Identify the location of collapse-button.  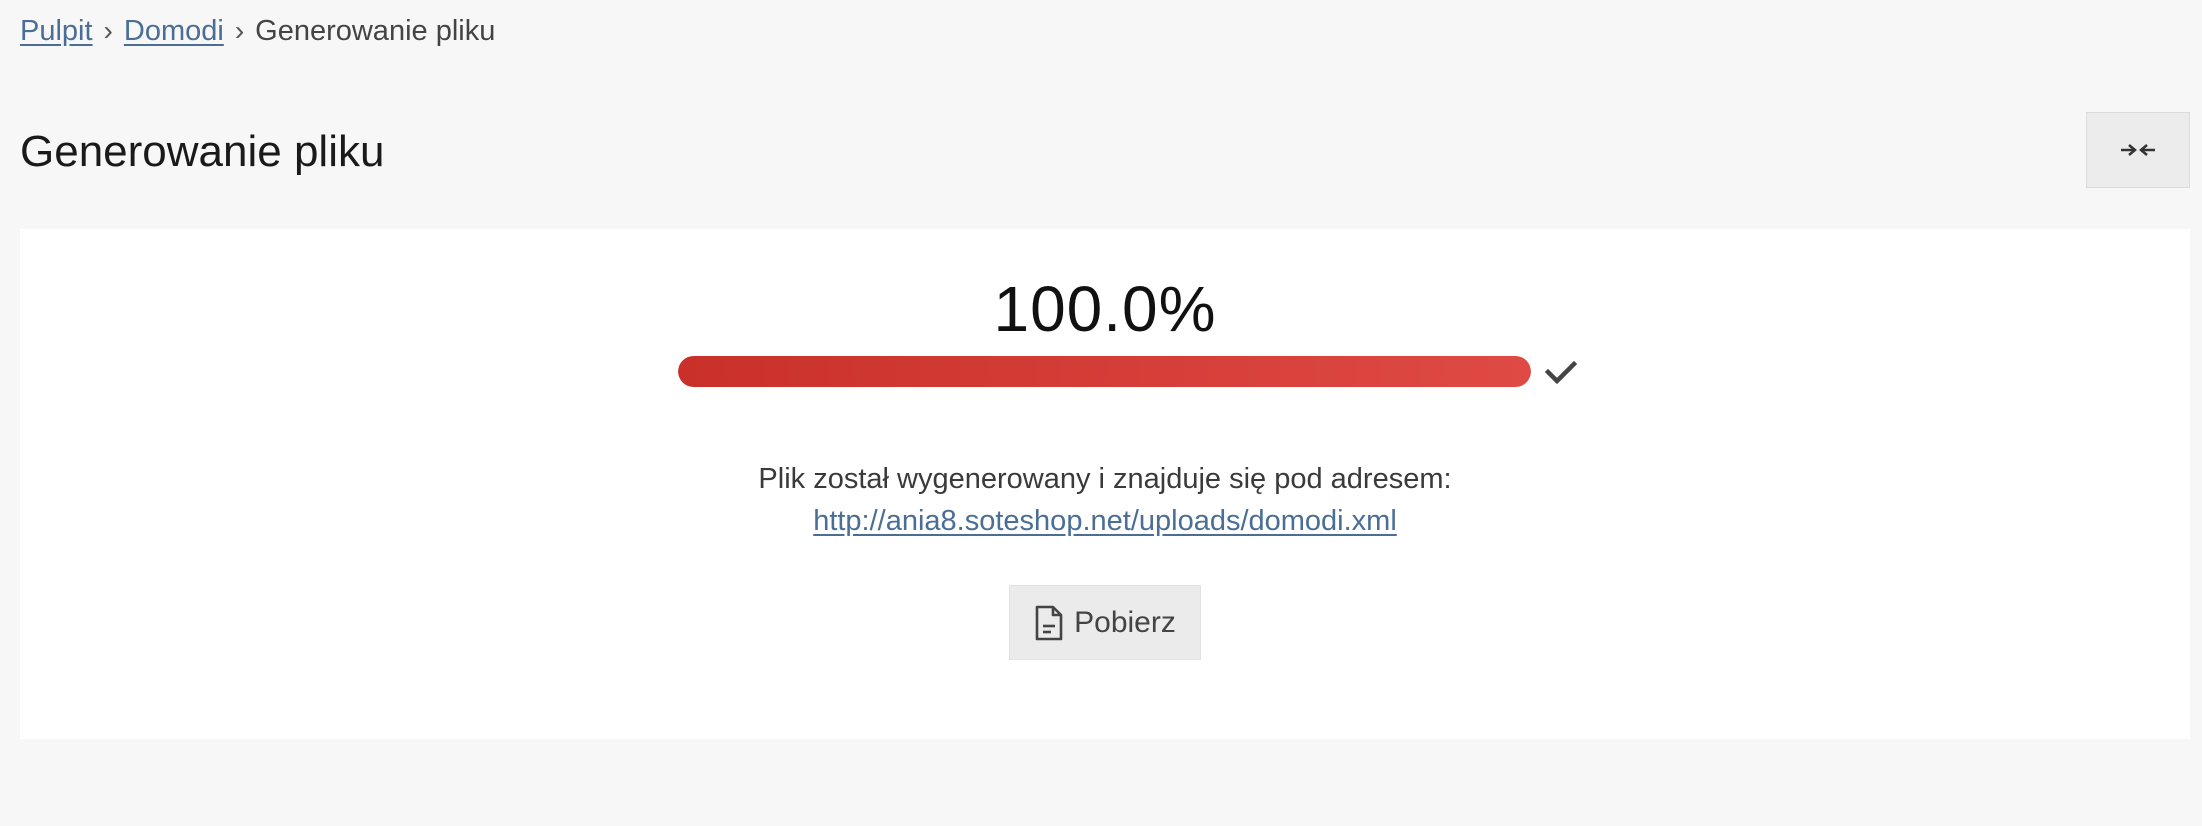
(2138, 150).